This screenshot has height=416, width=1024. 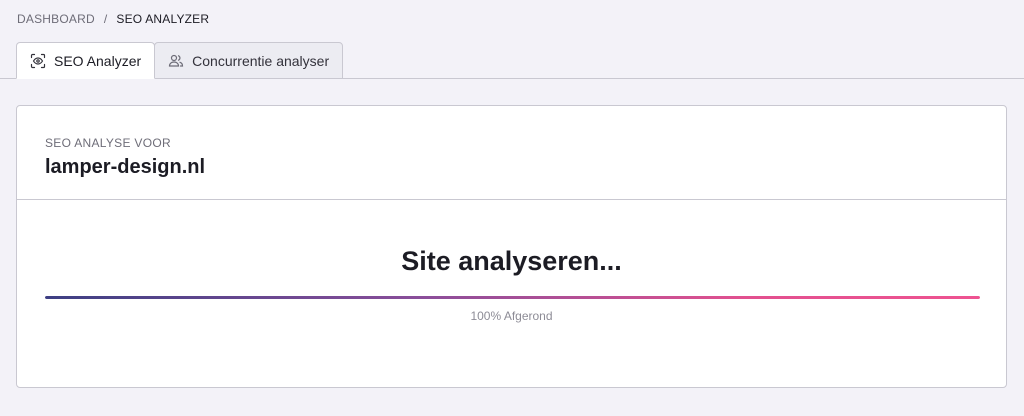 What do you see at coordinates (56, 19) in the screenshot?
I see `breadcrumb-dashboard-link: DASHBOARD` at bounding box center [56, 19].